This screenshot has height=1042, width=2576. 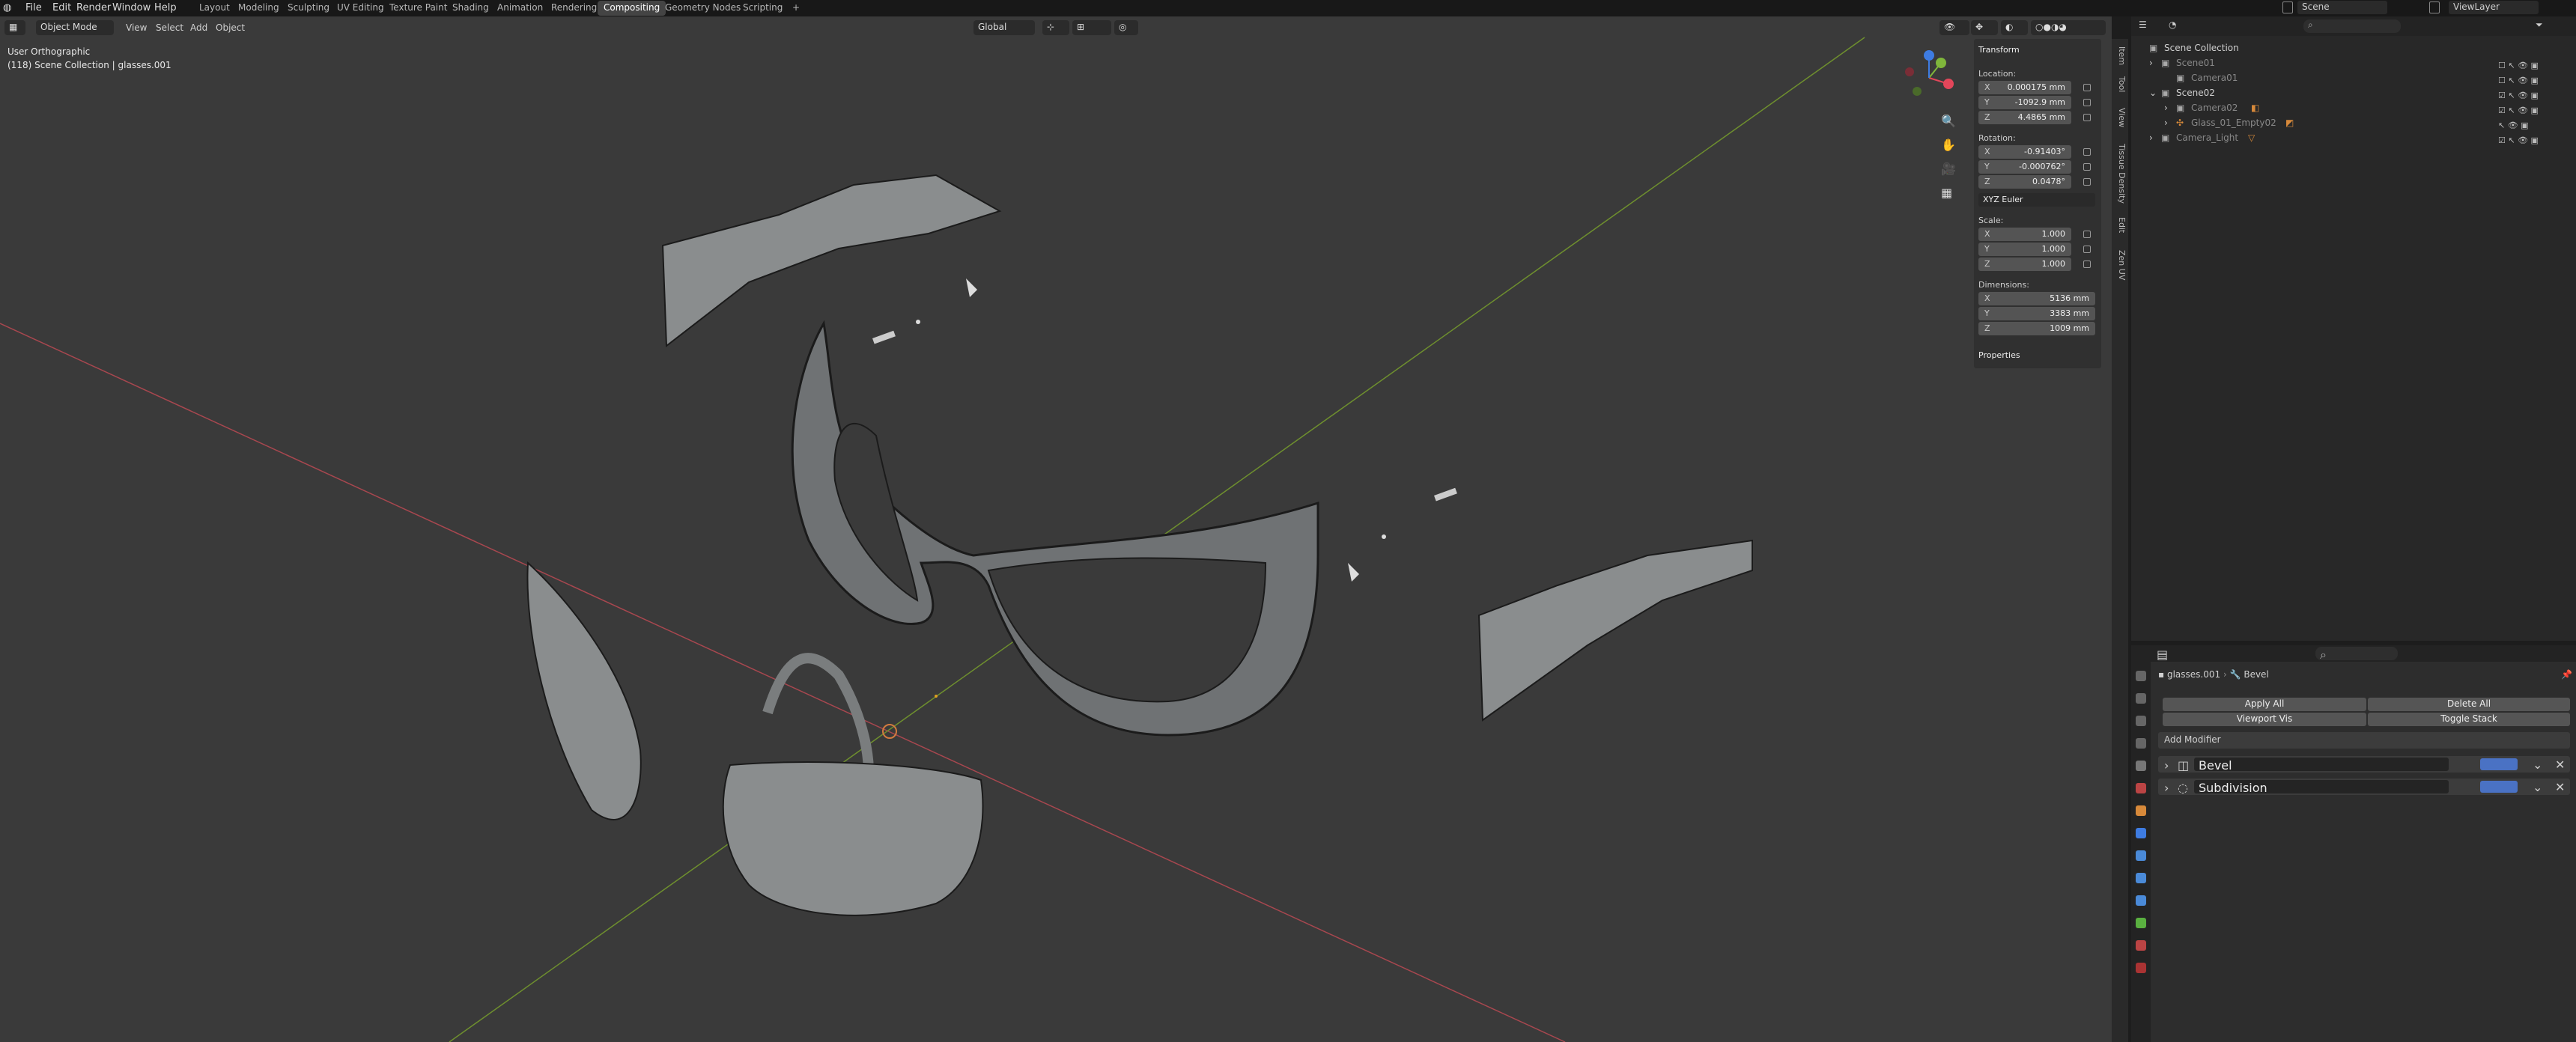 I want to click on rotation-x-field: X -0.91403°, so click(x=2024, y=152).